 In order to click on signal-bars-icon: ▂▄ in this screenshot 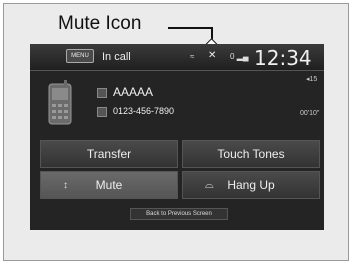, I will do `click(242, 56)`.